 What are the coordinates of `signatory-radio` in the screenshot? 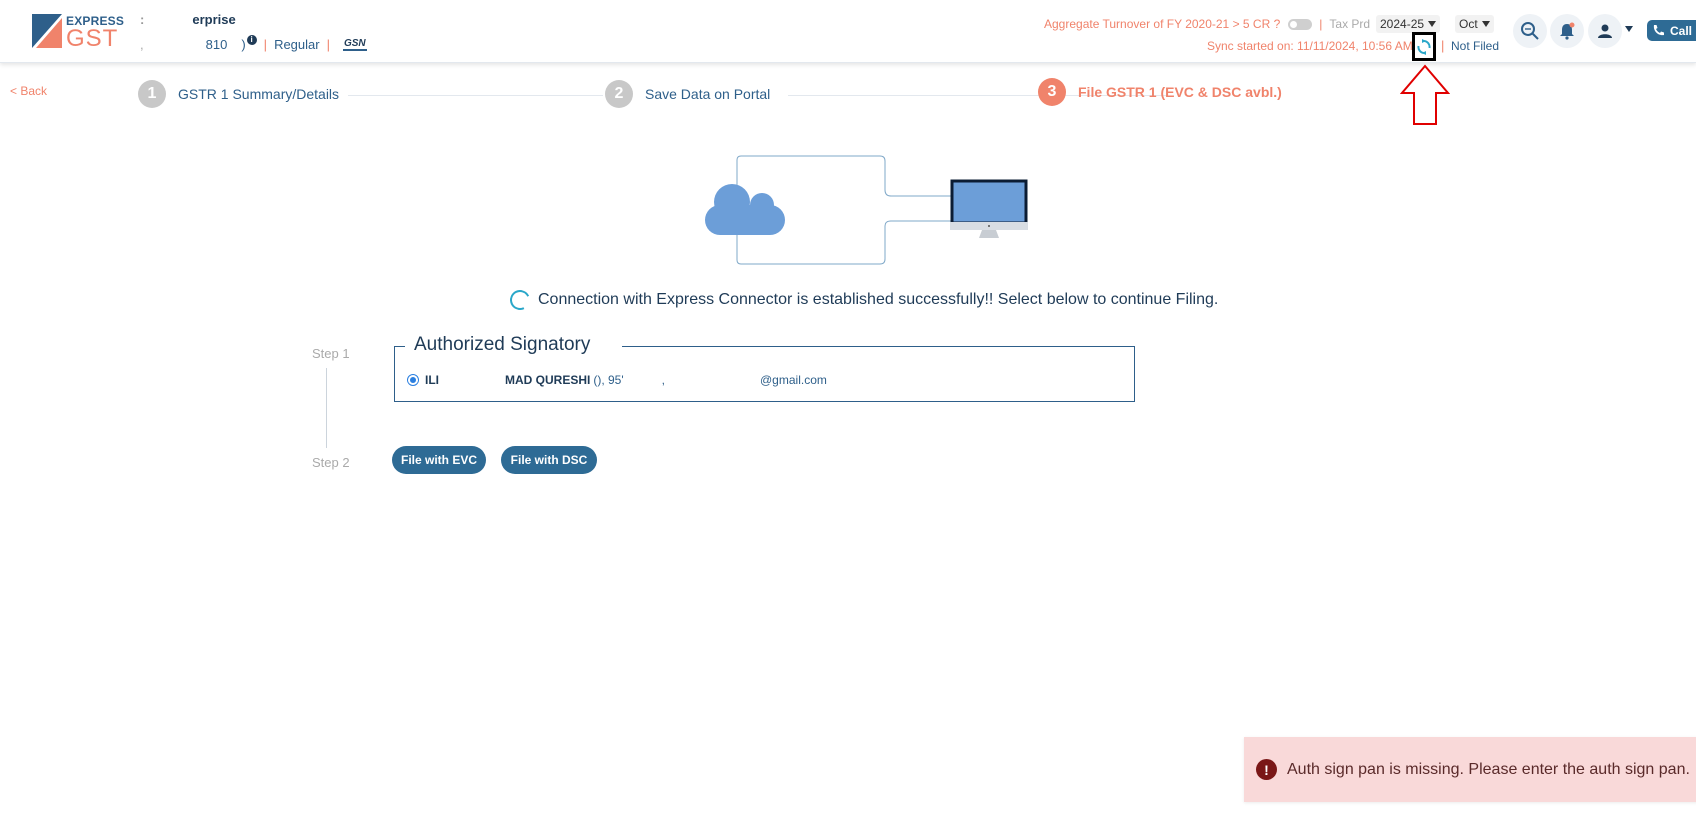 It's located at (413, 380).